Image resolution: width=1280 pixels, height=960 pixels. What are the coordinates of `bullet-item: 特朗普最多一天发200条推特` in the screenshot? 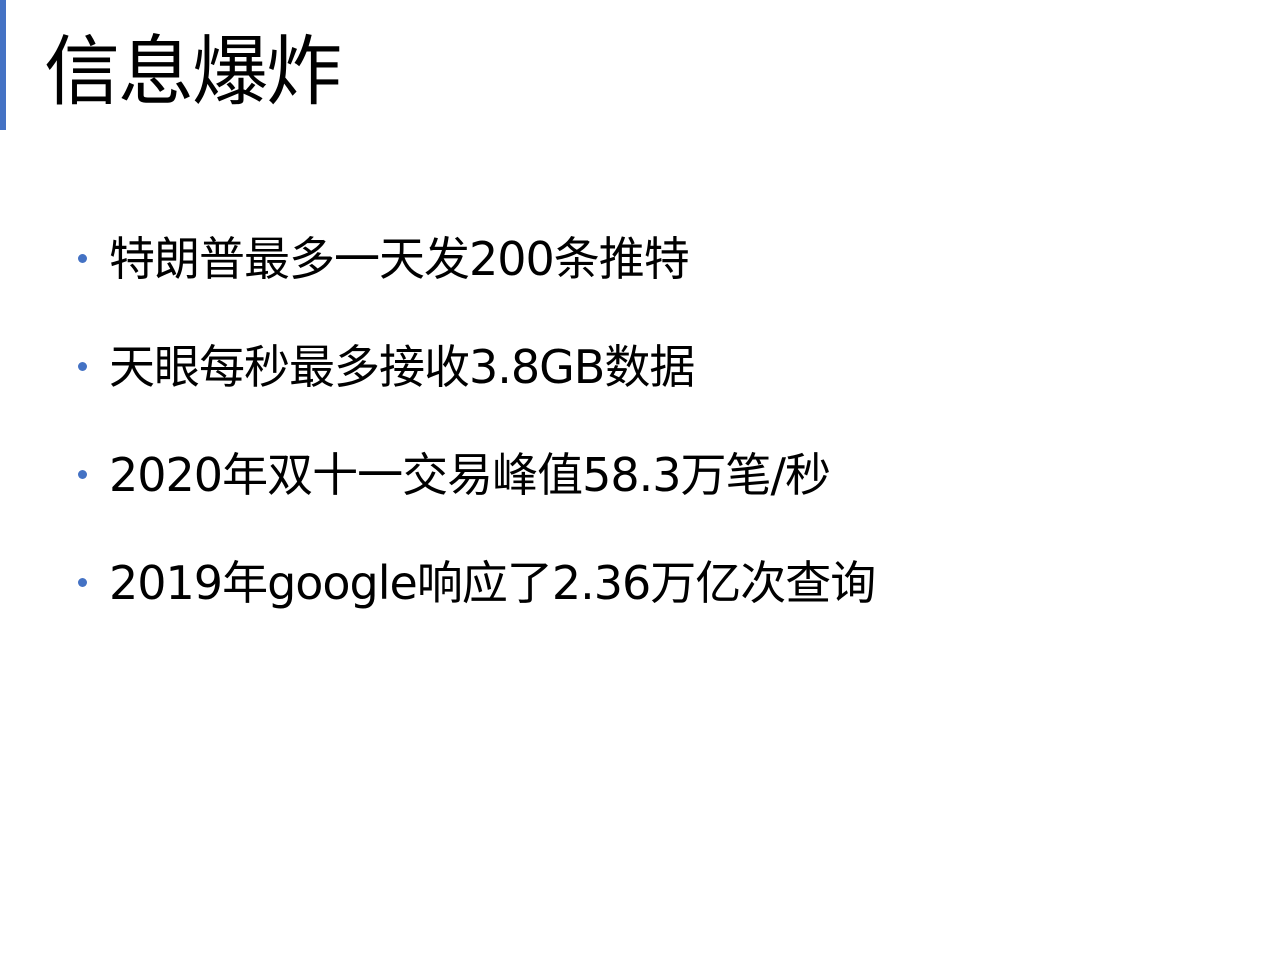 It's located at (476, 282).